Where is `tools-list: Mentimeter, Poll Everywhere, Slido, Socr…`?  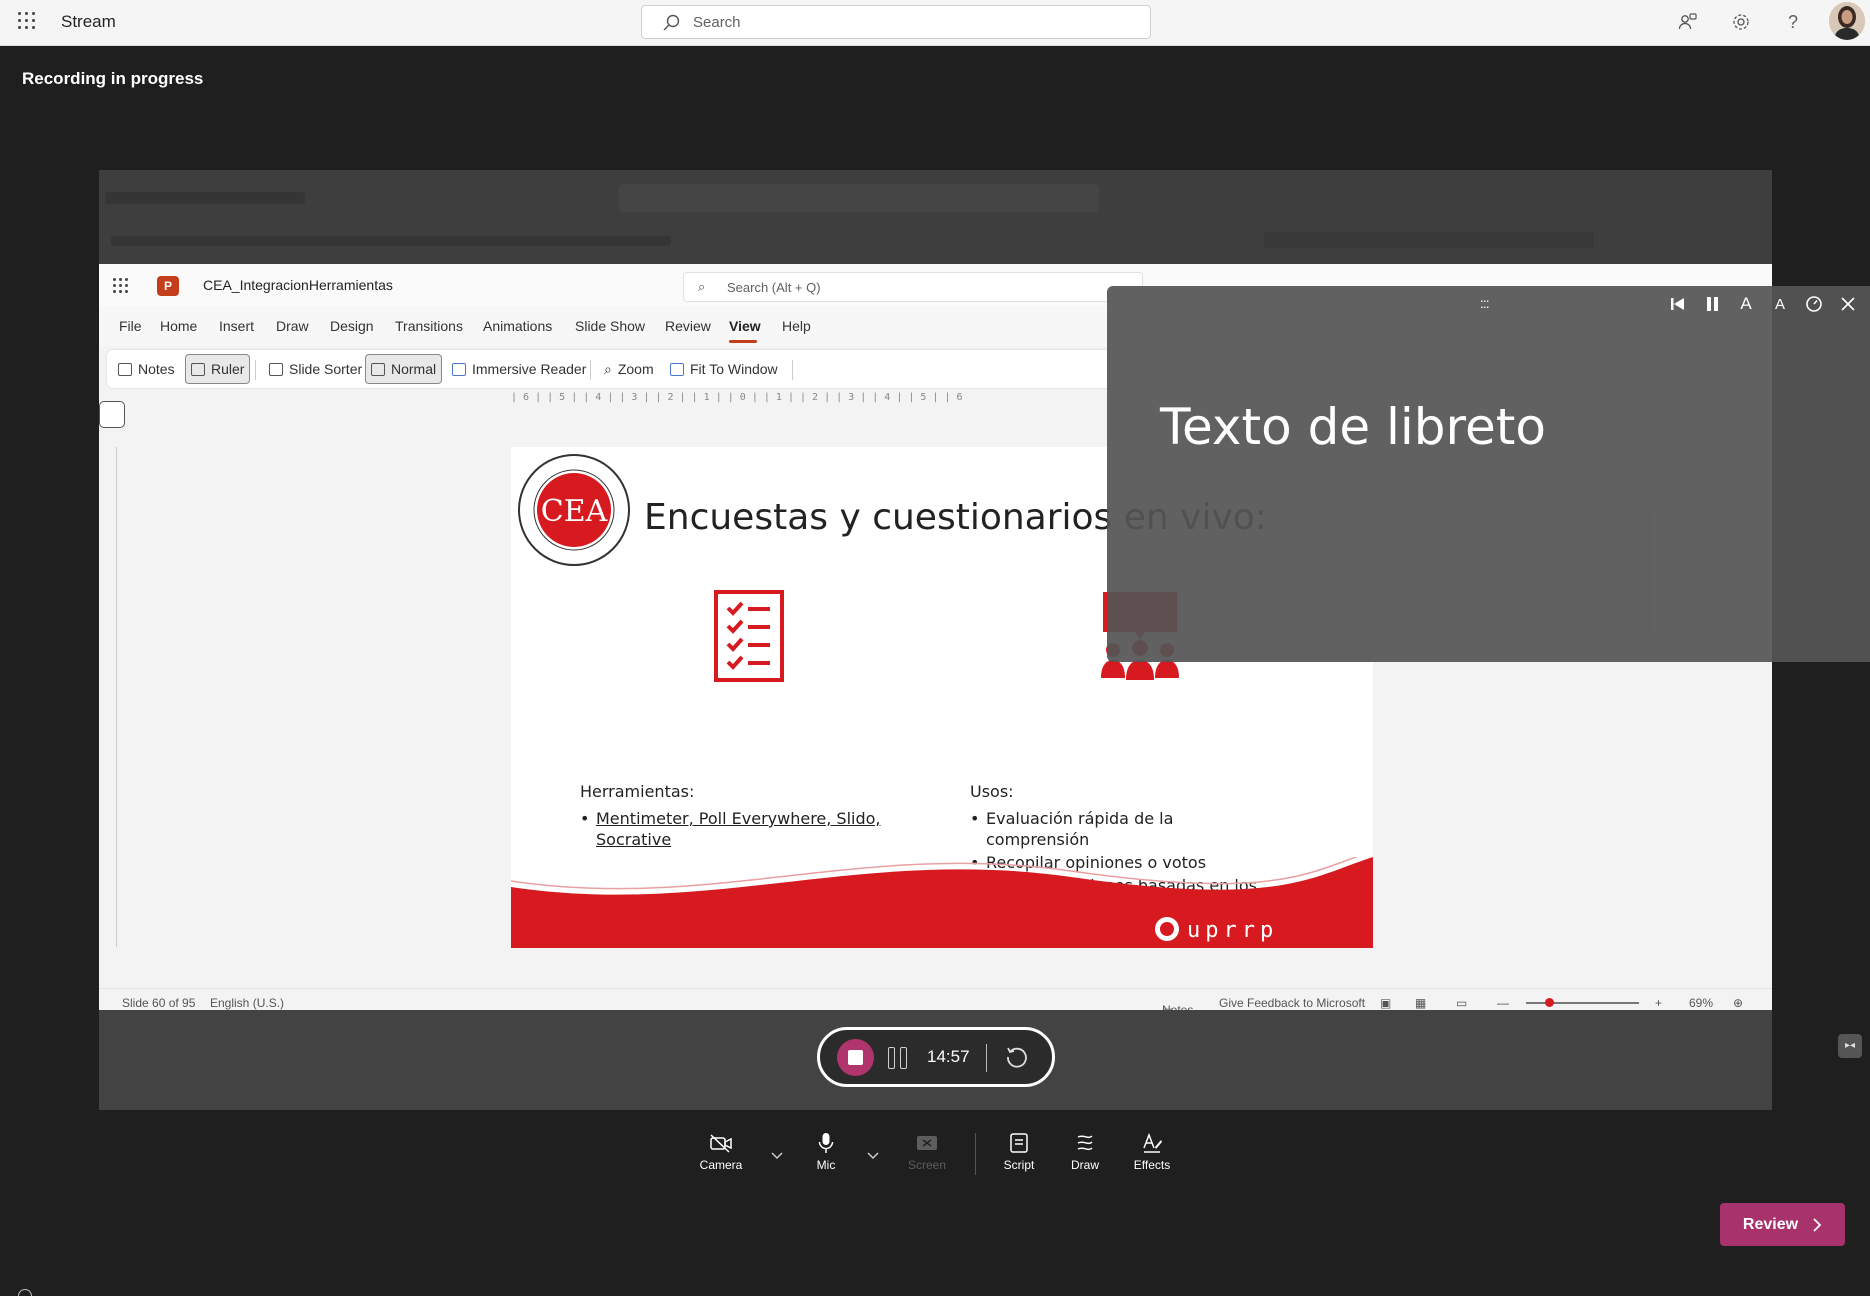 tools-list: Mentimeter, Poll Everywhere, Slido, Socr… is located at coordinates (750, 830).